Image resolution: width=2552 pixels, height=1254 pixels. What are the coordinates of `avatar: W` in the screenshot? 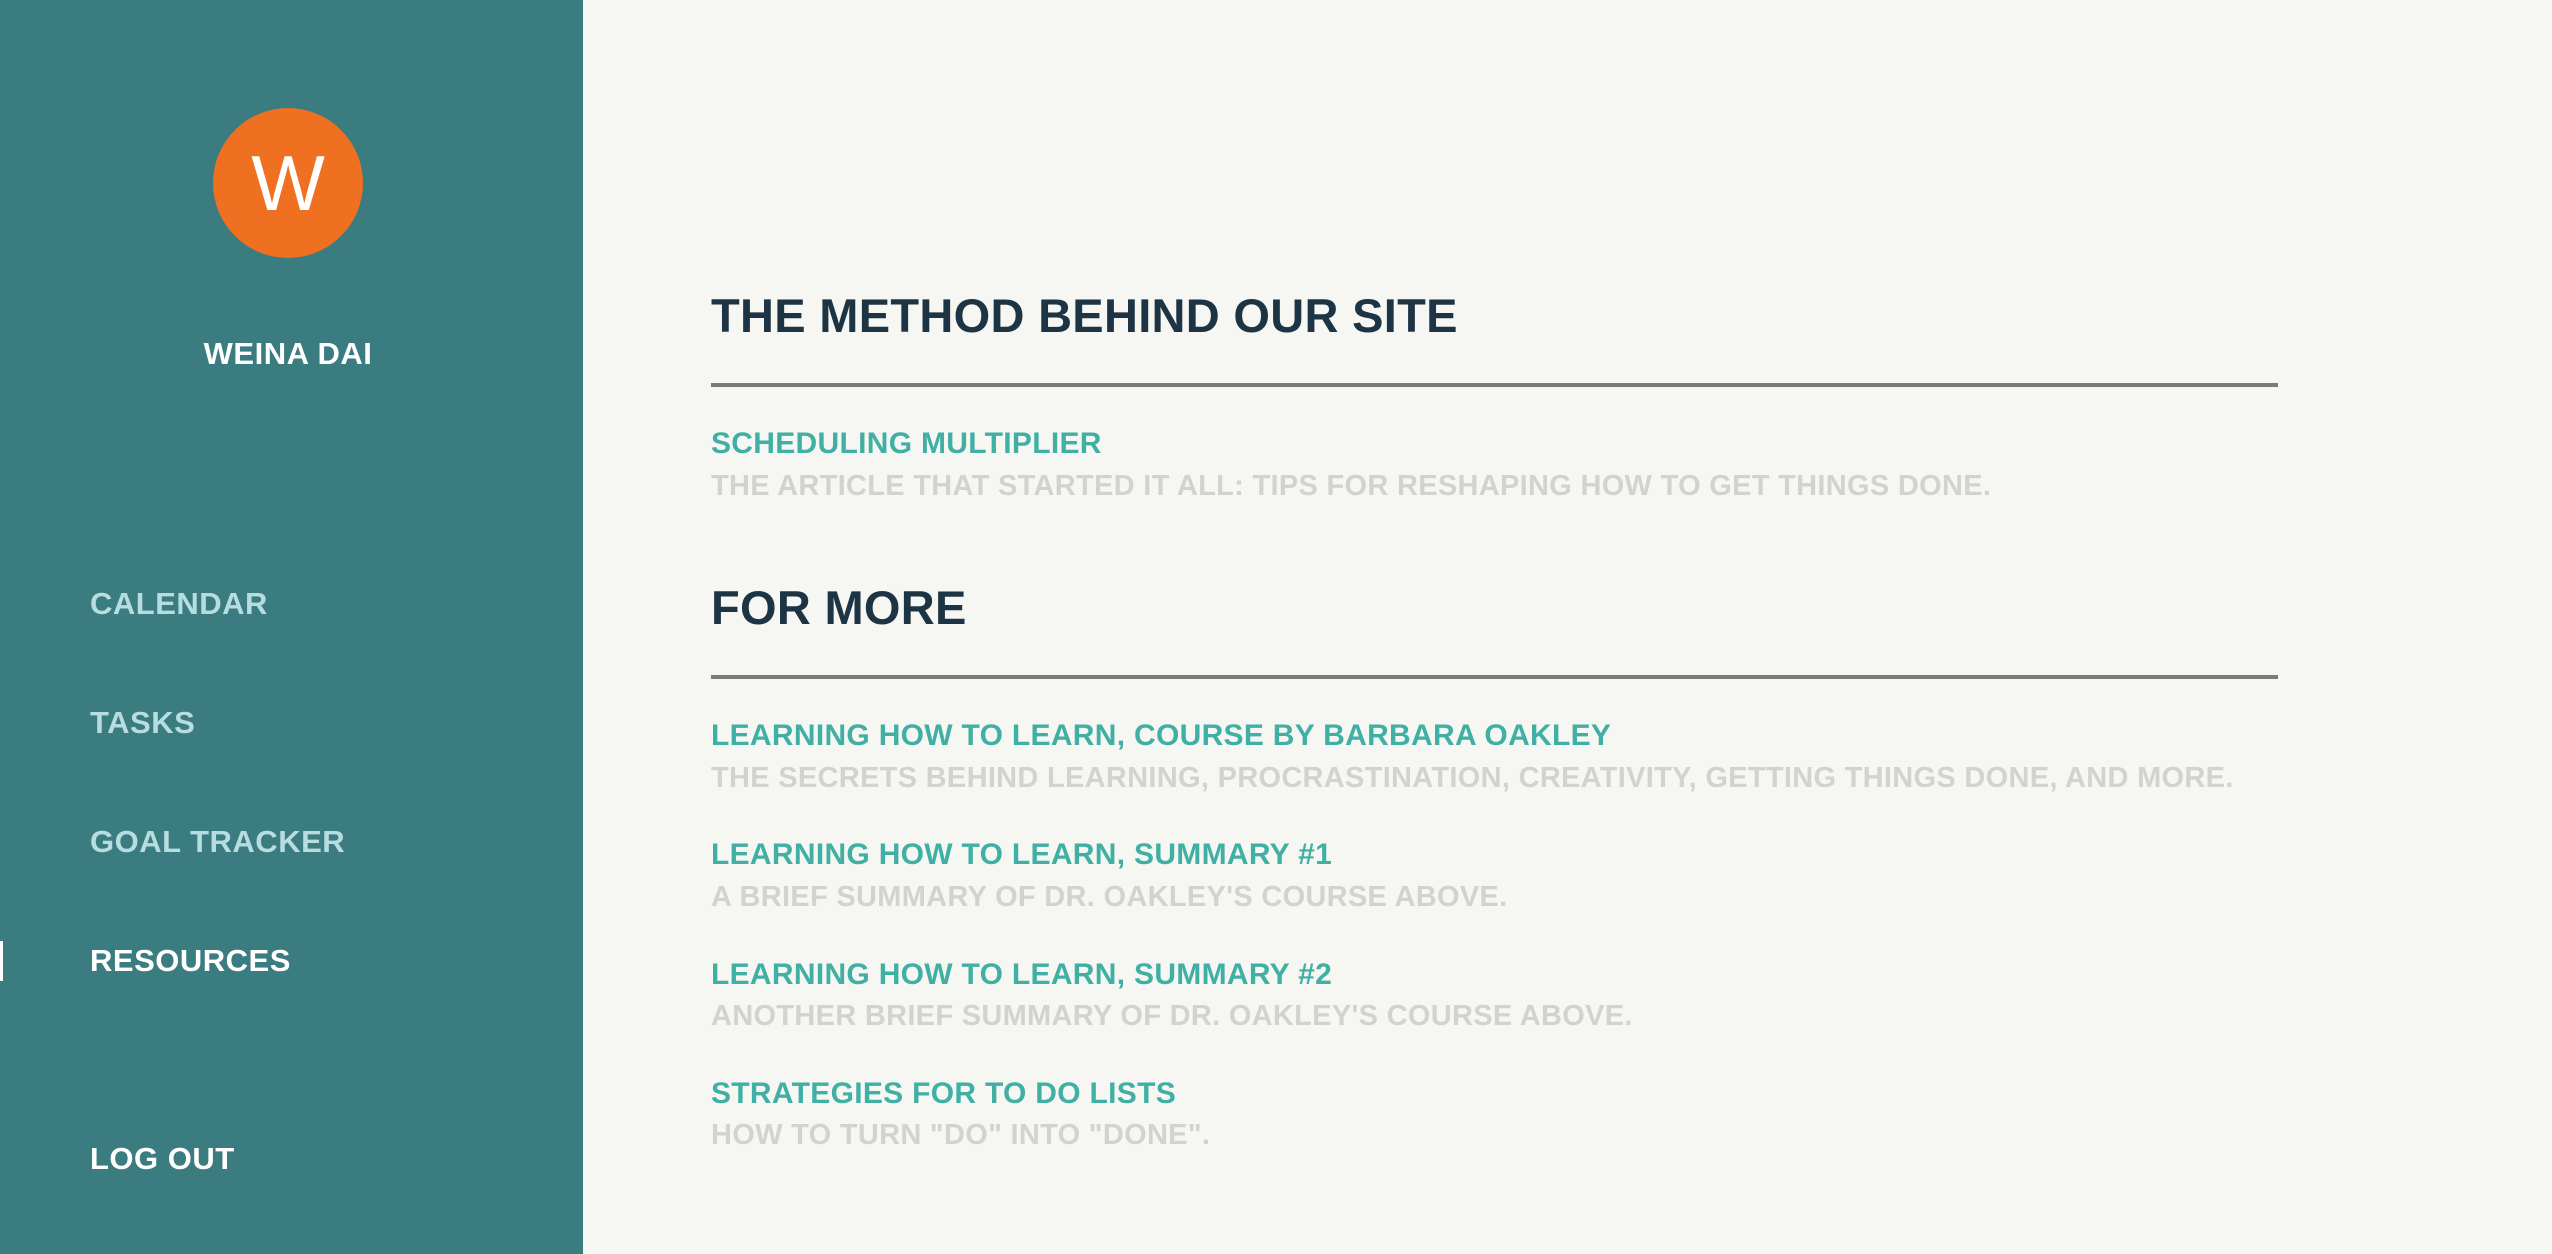 It's located at (288, 183).